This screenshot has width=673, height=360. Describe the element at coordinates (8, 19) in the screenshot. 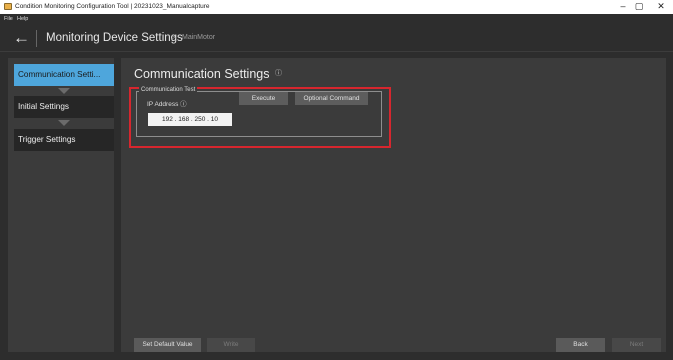

I see `menu-file: File` at that location.